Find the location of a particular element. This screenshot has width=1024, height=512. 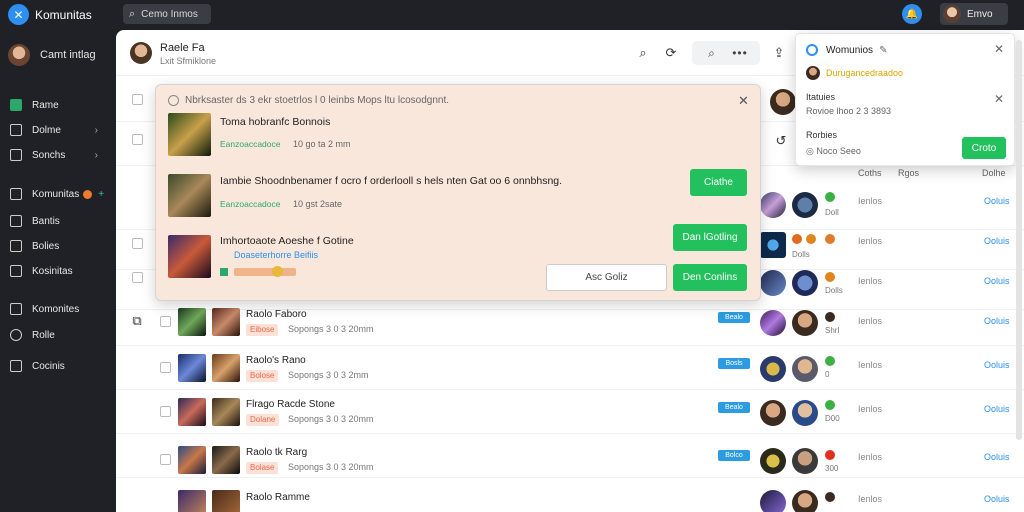

add-icon: + is located at coordinates (101, 194).